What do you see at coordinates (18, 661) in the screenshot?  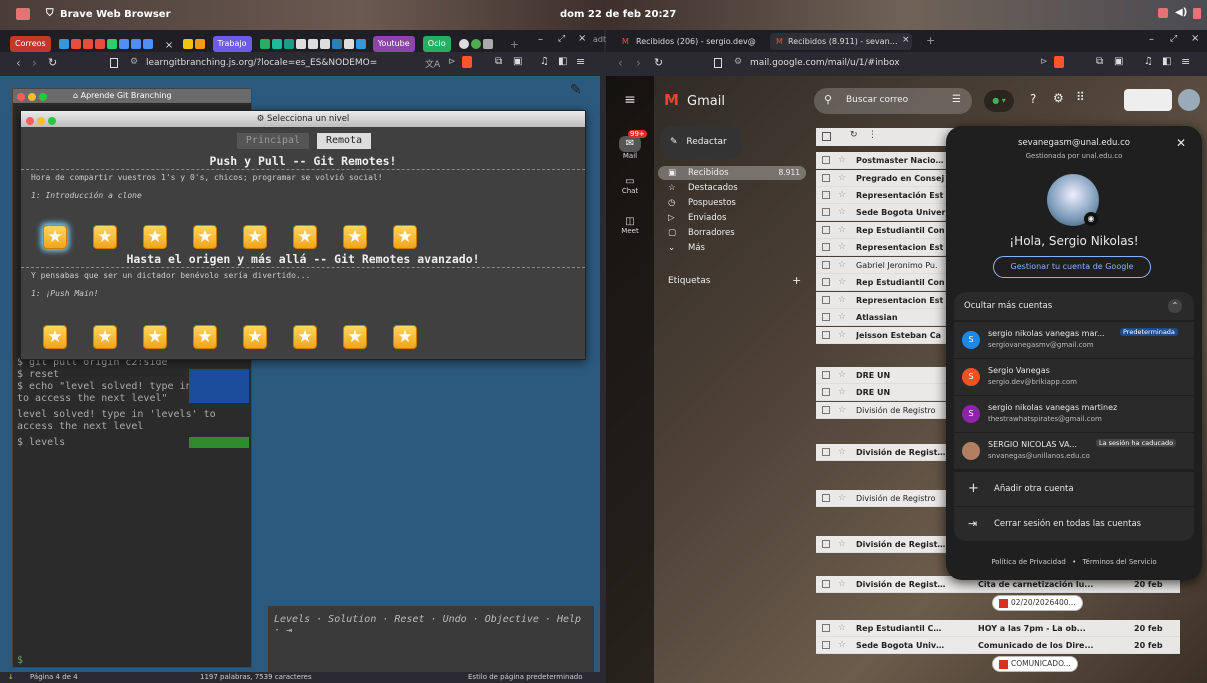 I see `prompt-line: $` at bounding box center [18, 661].